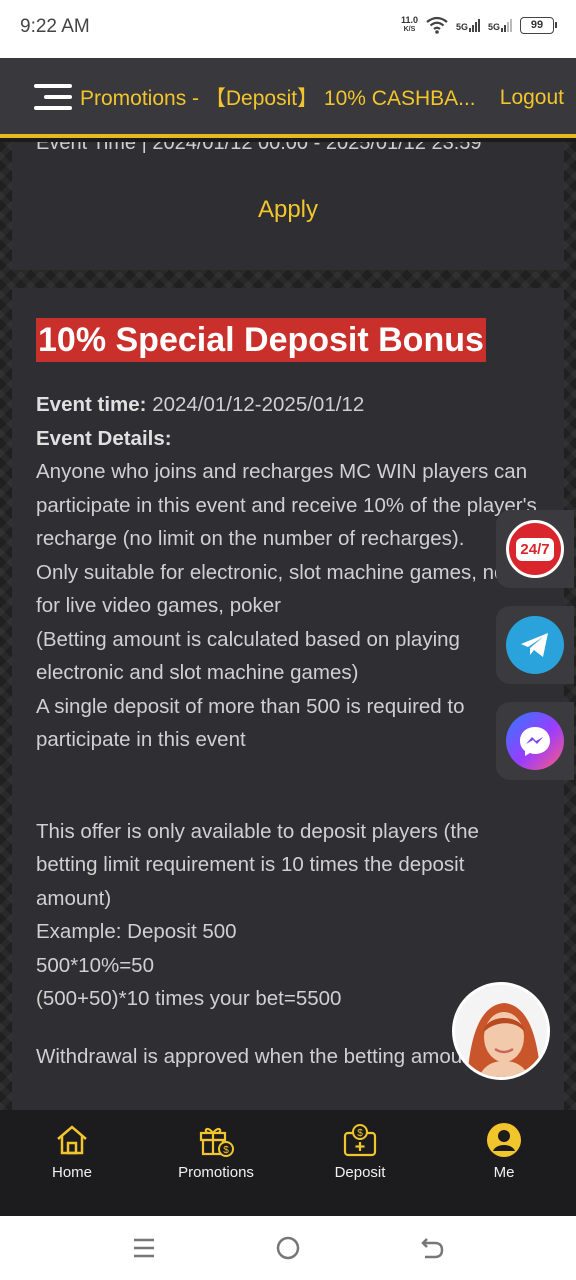 This screenshot has width=576, height=1280. What do you see at coordinates (53, 98) in the screenshot?
I see `menu-icon` at bounding box center [53, 98].